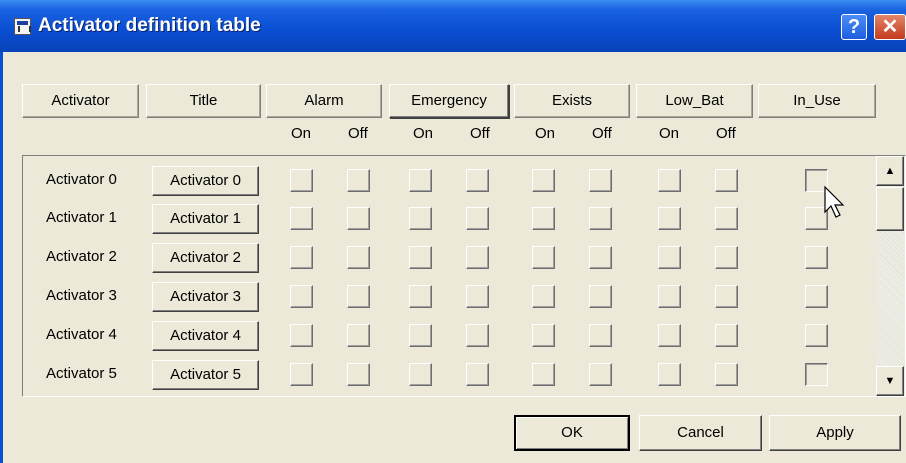  I want to click on header-title: Title, so click(203, 101).